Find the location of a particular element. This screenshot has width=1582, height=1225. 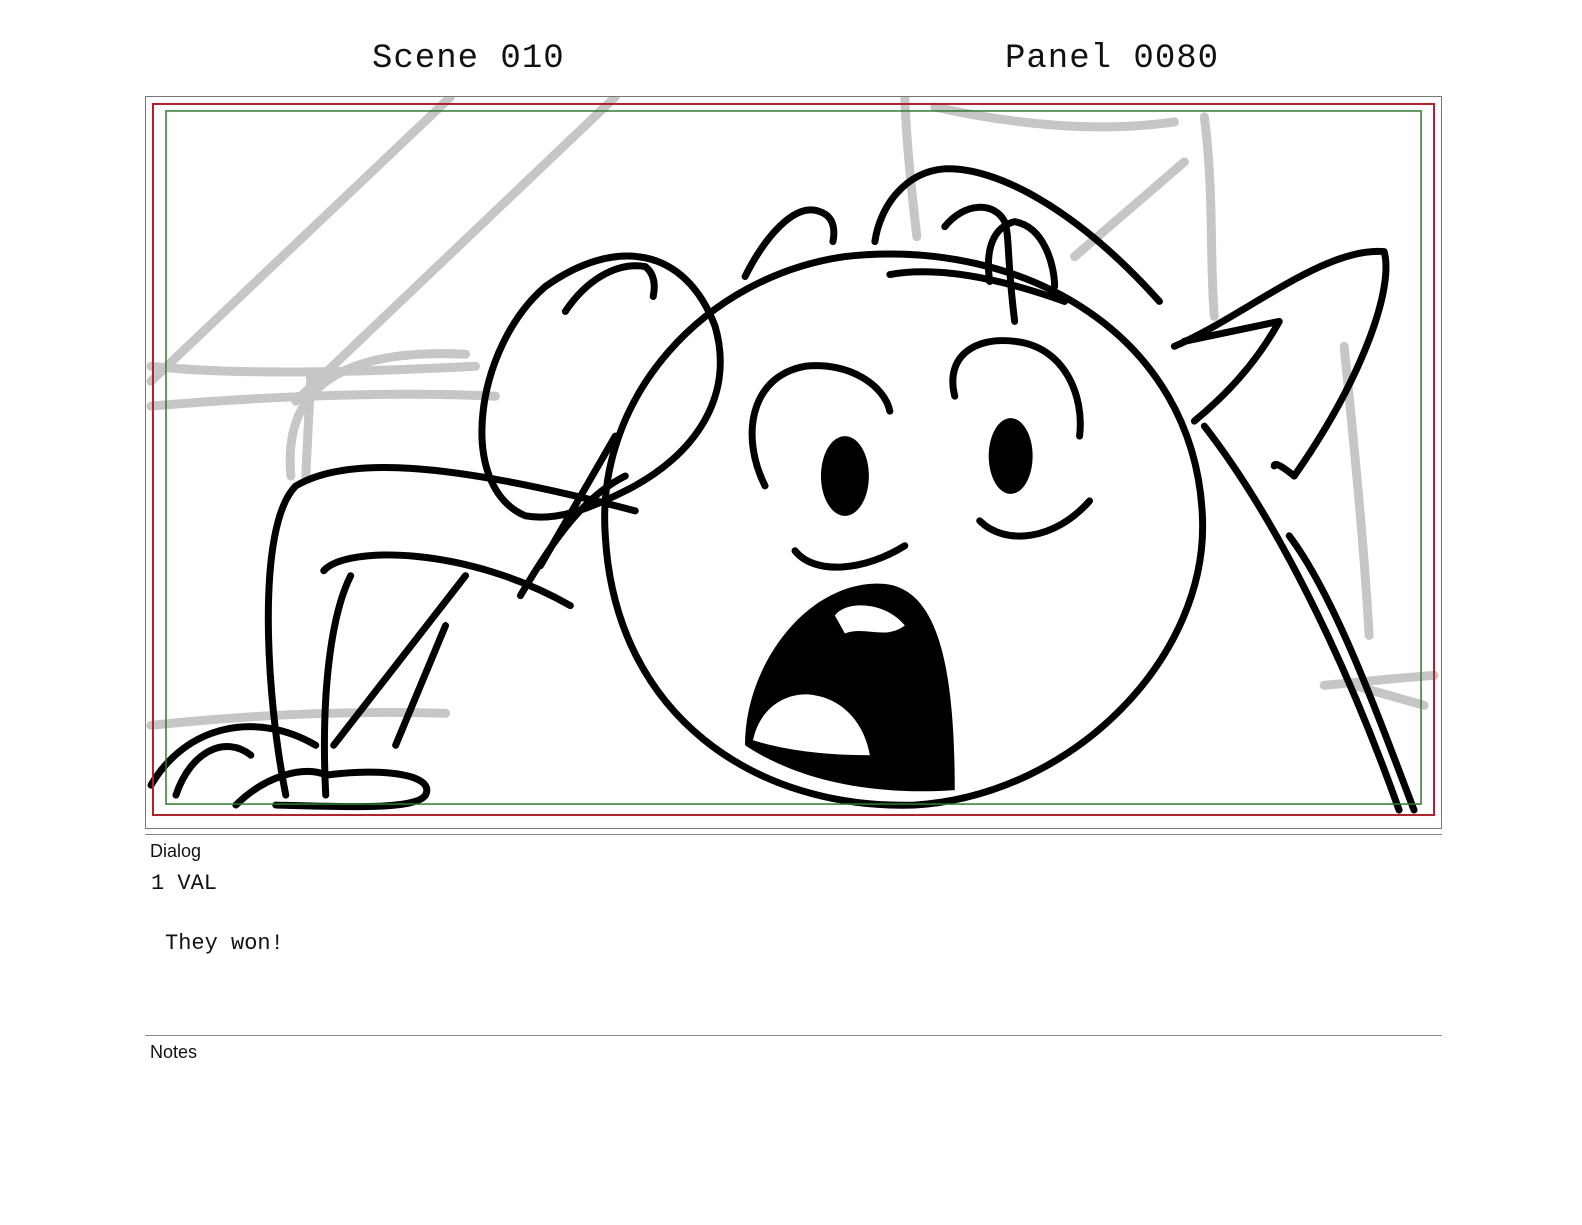

dialog-divider is located at coordinates (793, 834).